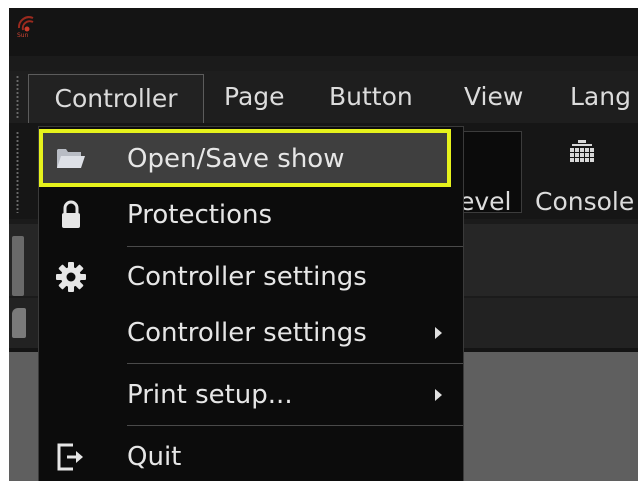  What do you see at coordinates (19, 323) in the screenshot?
I see `left-panel-tab` at bounding box center [19, 323].